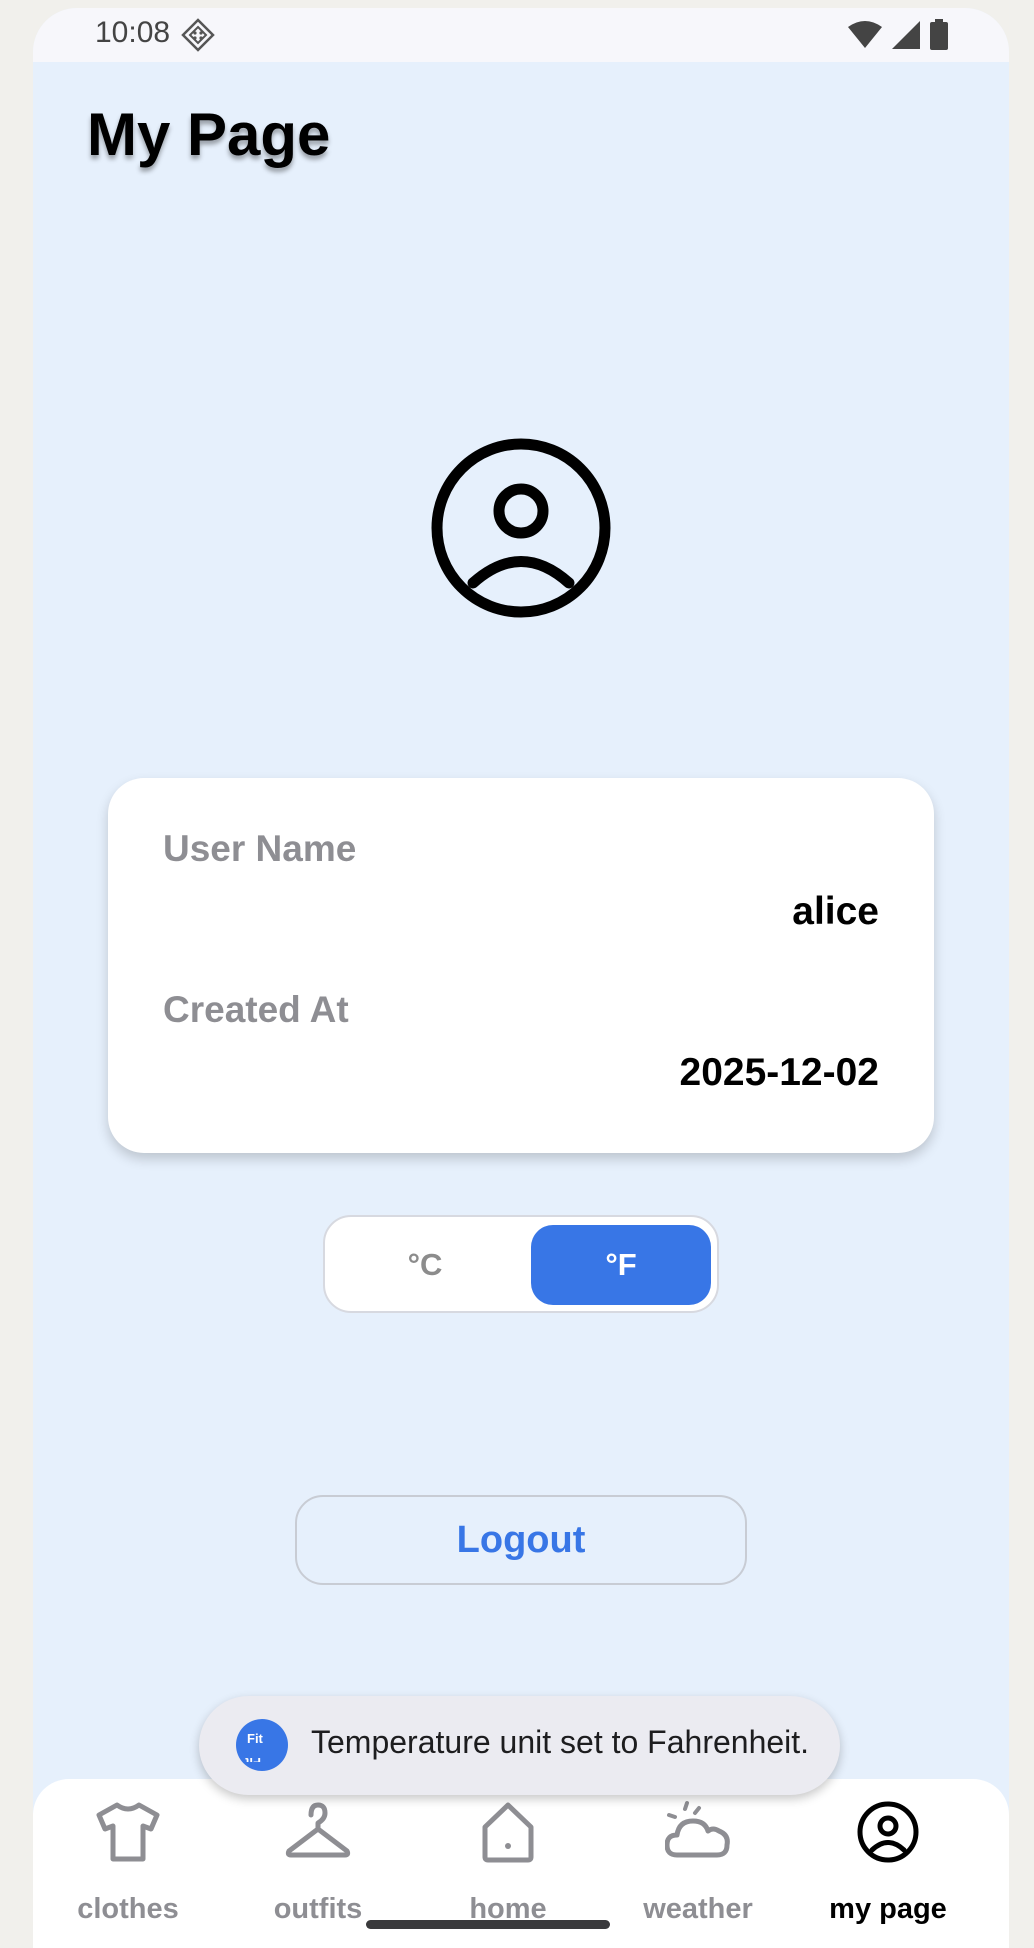 This screenshot has height=1948, width=1034. What do you see at coordinates (779, 1072) in the screenshot?
I see `created-at-value: 2025-12-02` at bounding box center [779, 1072].